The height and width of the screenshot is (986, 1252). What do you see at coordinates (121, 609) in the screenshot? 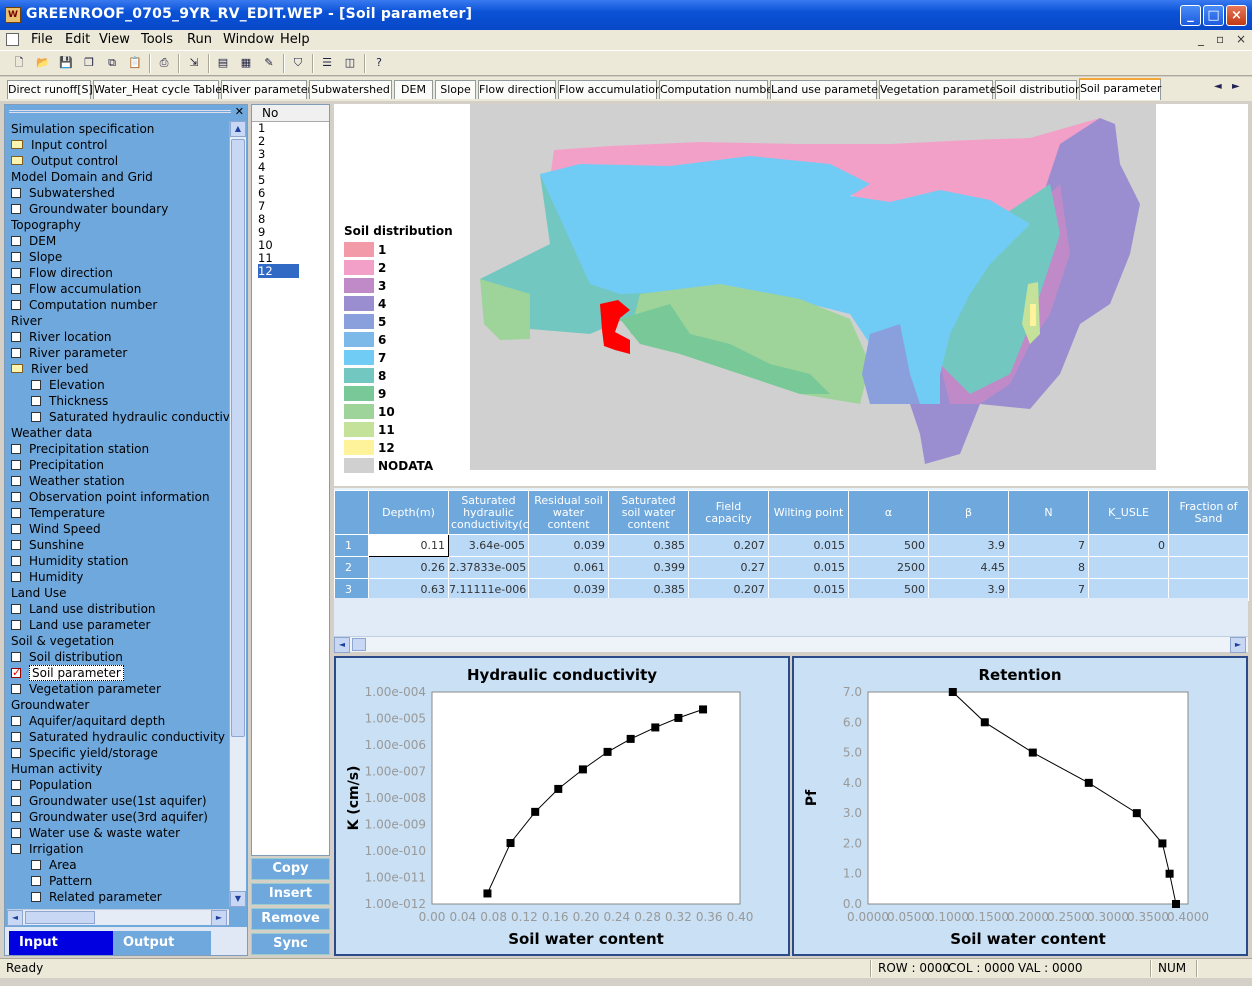
I see `tree-item: Land use distribution` at bounding box center [121, 609].